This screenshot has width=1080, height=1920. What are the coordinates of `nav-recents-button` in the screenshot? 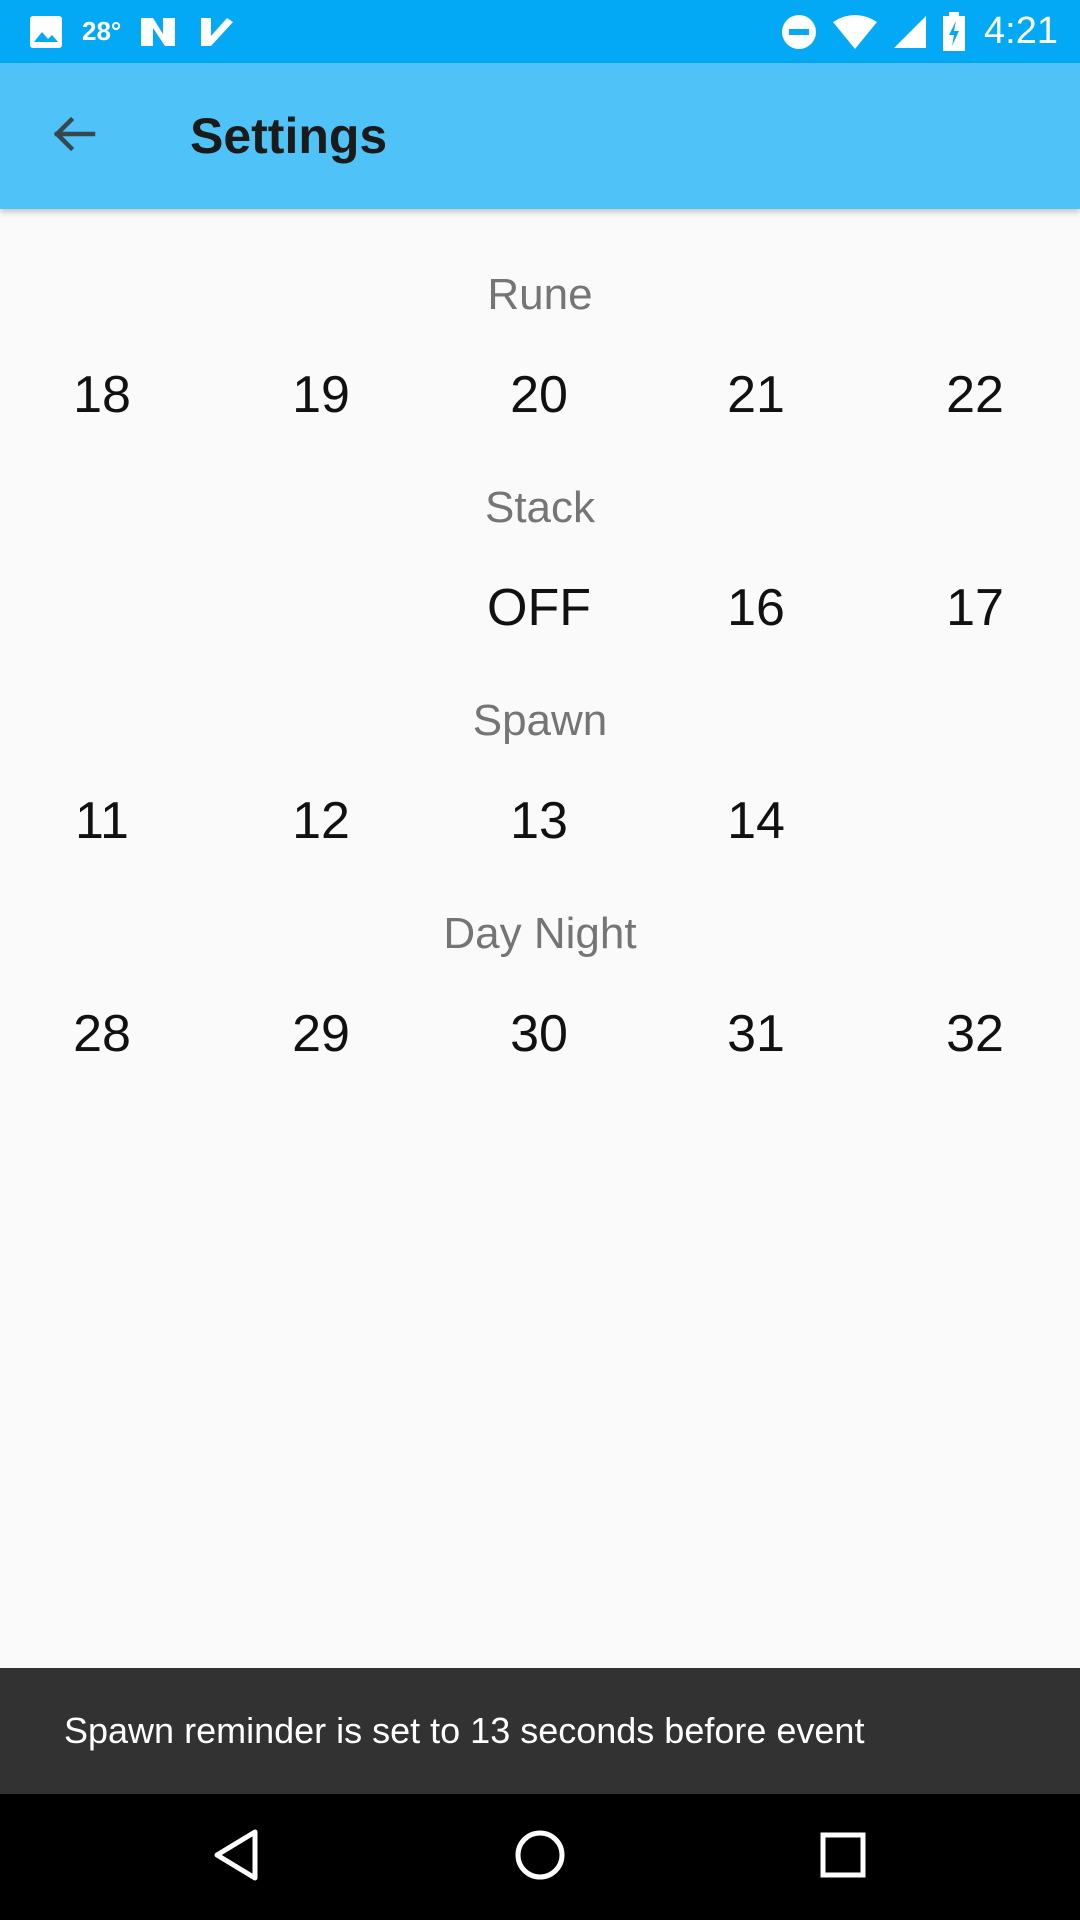 It's located at (843, 1857).